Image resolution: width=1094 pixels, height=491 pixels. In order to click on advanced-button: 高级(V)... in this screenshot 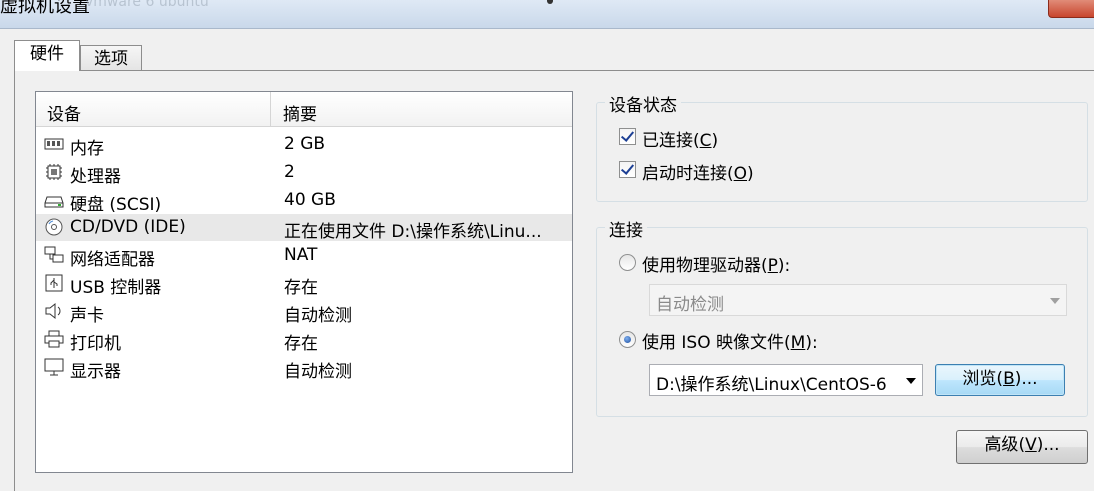, I will do `click(1022, 447)`.